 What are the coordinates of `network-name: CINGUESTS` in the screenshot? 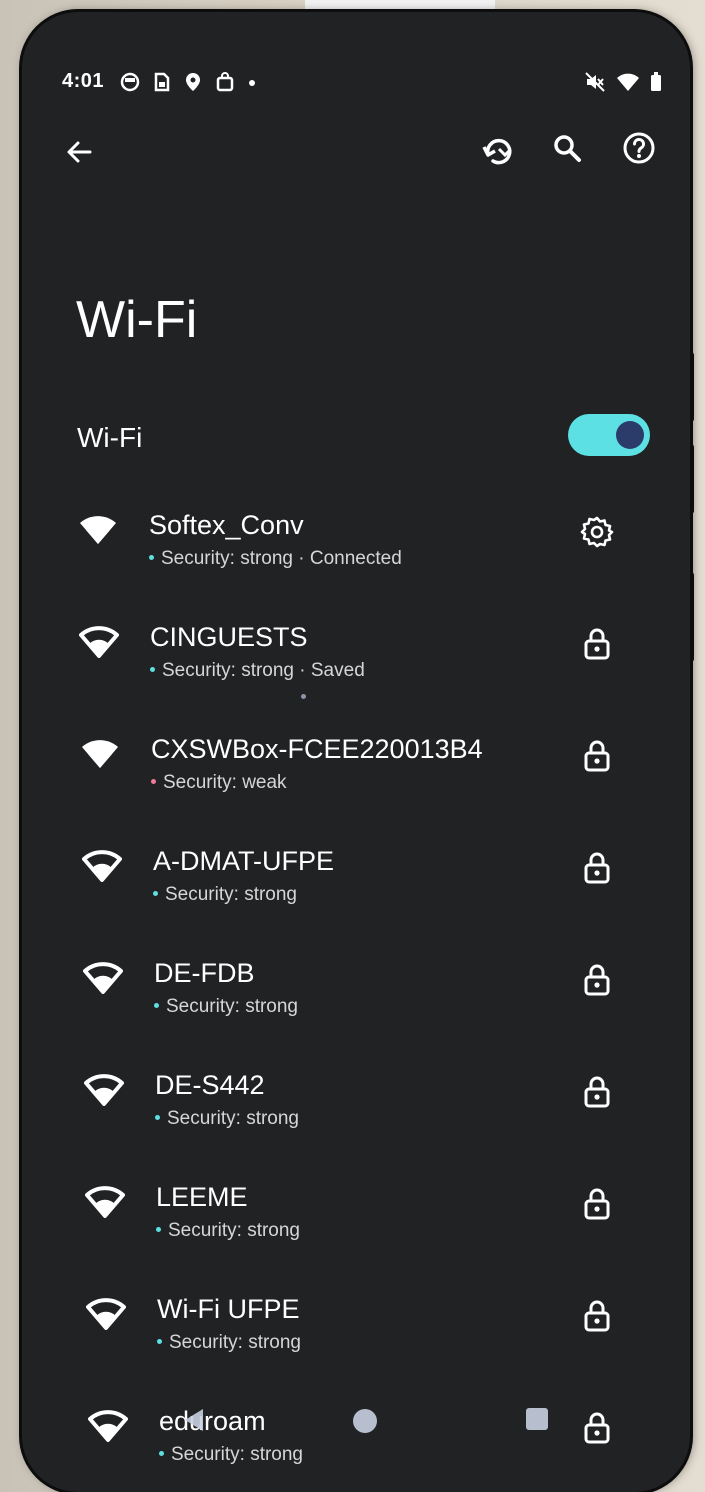 It's located at (229, 637).